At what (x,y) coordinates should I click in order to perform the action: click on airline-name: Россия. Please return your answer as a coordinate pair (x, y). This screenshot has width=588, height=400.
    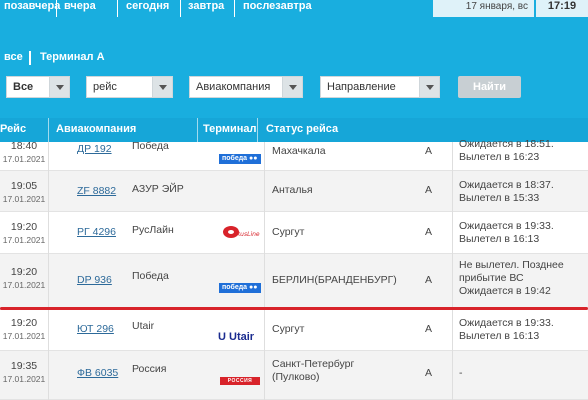
    Looking at the image, I should click on (149, 369).